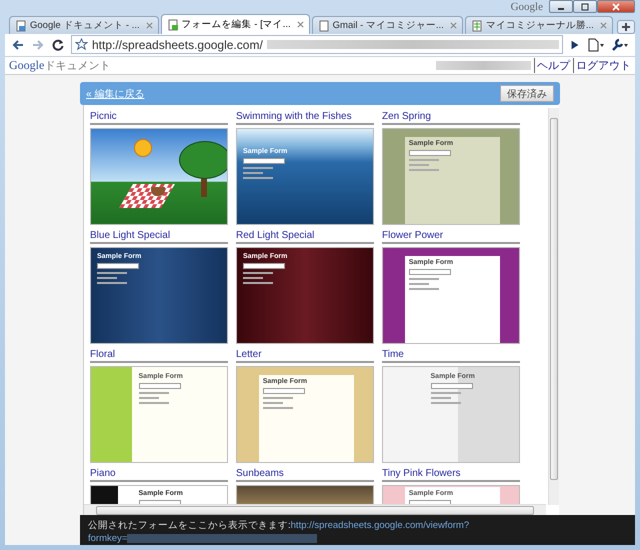 This screenshot has height=550, width=640. What do you see at coordinates (159, 356) in the screenshot?
I see `theme-name-link: Floral` at bounding box center [159, 356].